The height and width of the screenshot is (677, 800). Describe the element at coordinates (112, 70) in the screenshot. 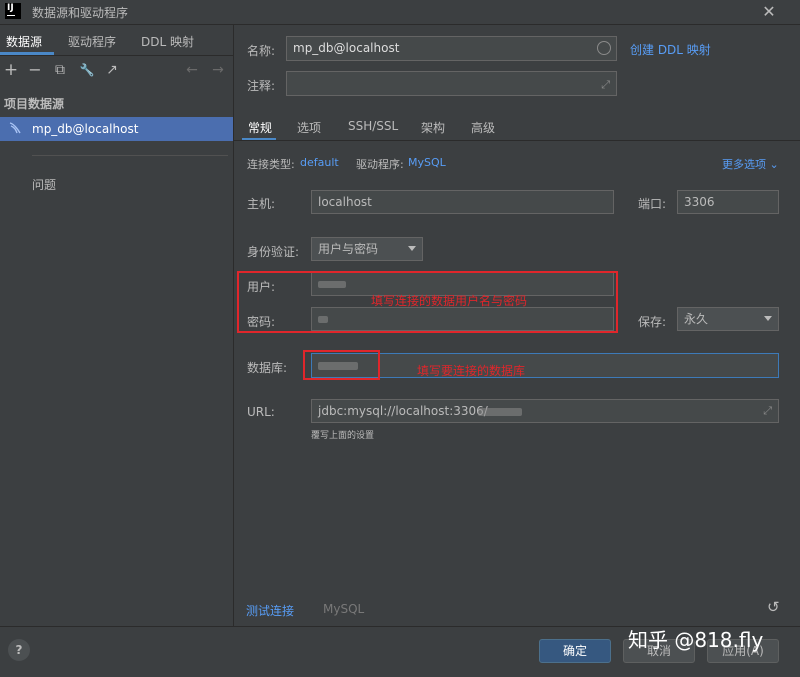

I see `jump-to-source-icon: ↗` at that location.